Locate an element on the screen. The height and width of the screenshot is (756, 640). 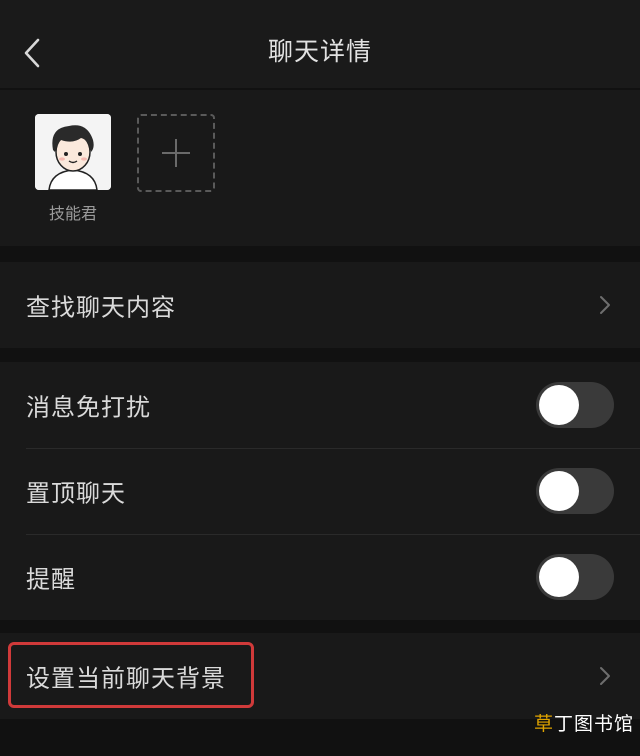
pin-chat-row: 置顶聊天 is located at coordinates (320, 491).